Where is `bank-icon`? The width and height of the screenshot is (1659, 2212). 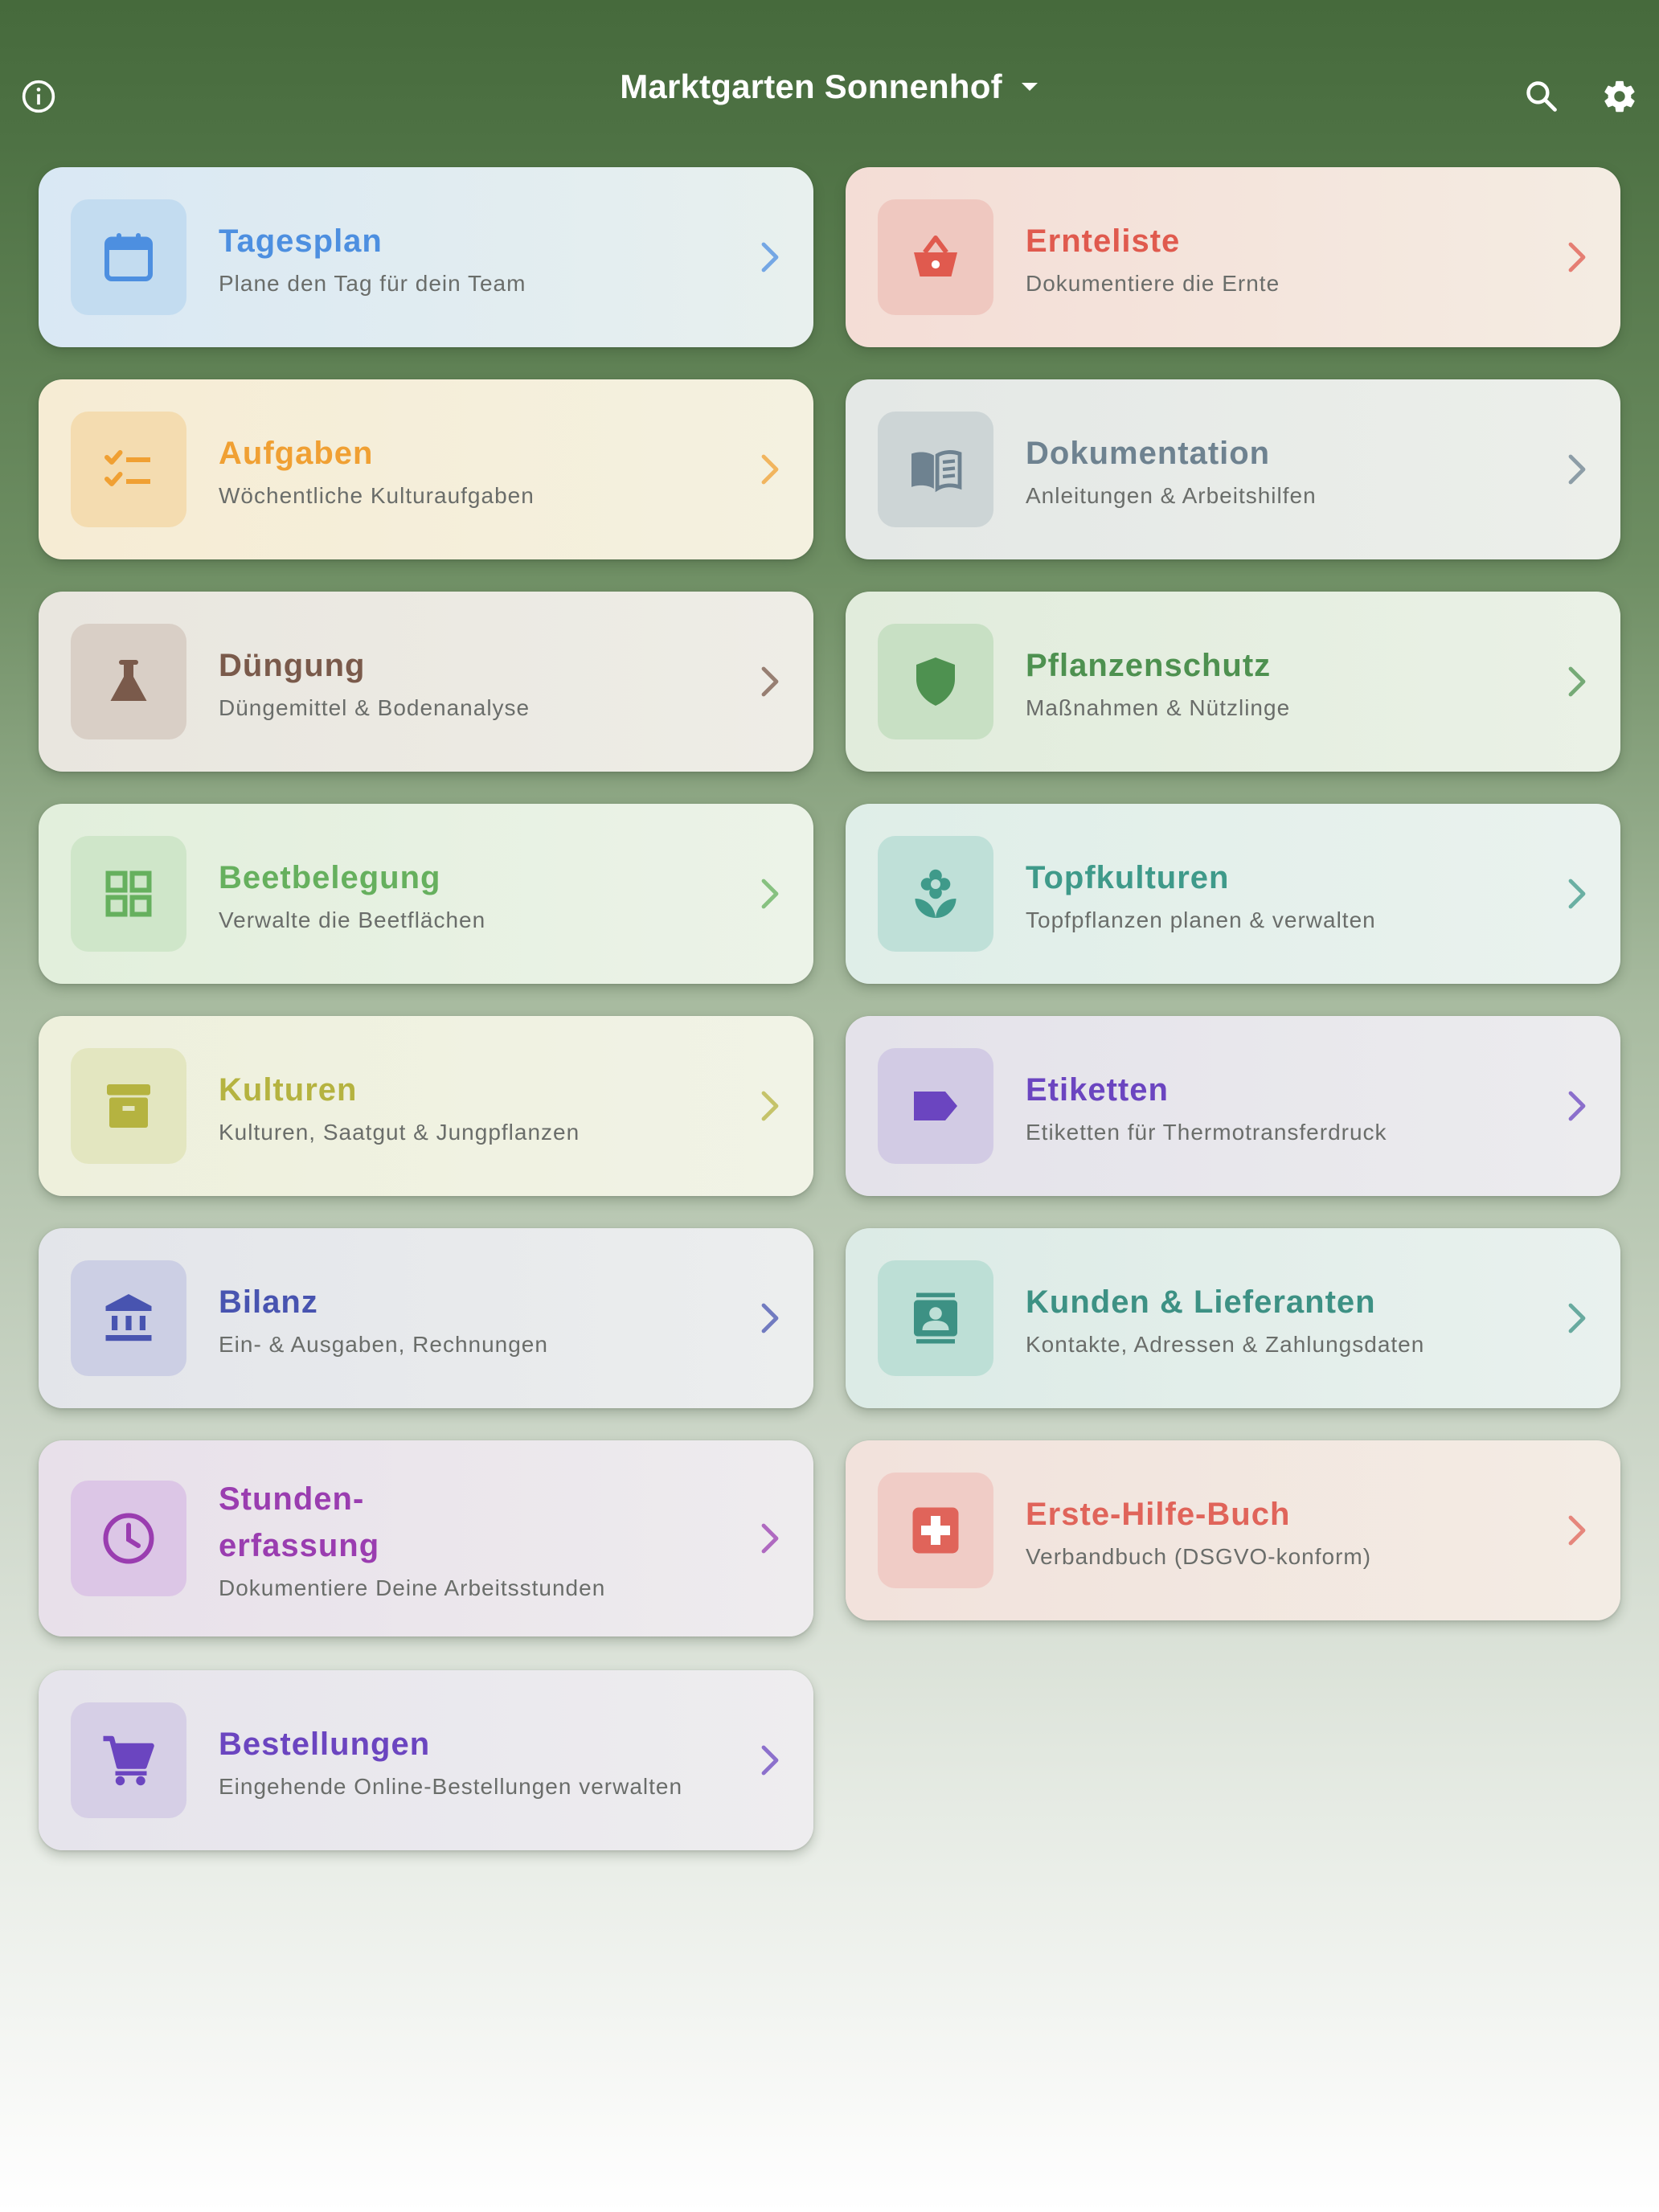
bank-icon is located at coordinates (128, 1318).